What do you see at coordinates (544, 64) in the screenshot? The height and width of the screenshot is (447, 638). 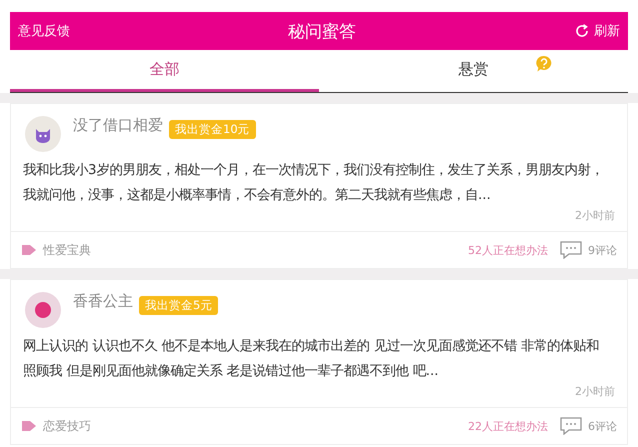 I see `help-bubble-icon` at bounding box center [544, 64].